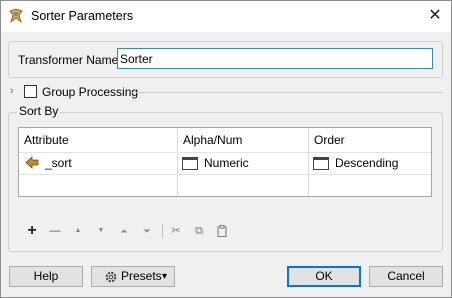  I want to click on column-header-order: Order, so click(370, 140).